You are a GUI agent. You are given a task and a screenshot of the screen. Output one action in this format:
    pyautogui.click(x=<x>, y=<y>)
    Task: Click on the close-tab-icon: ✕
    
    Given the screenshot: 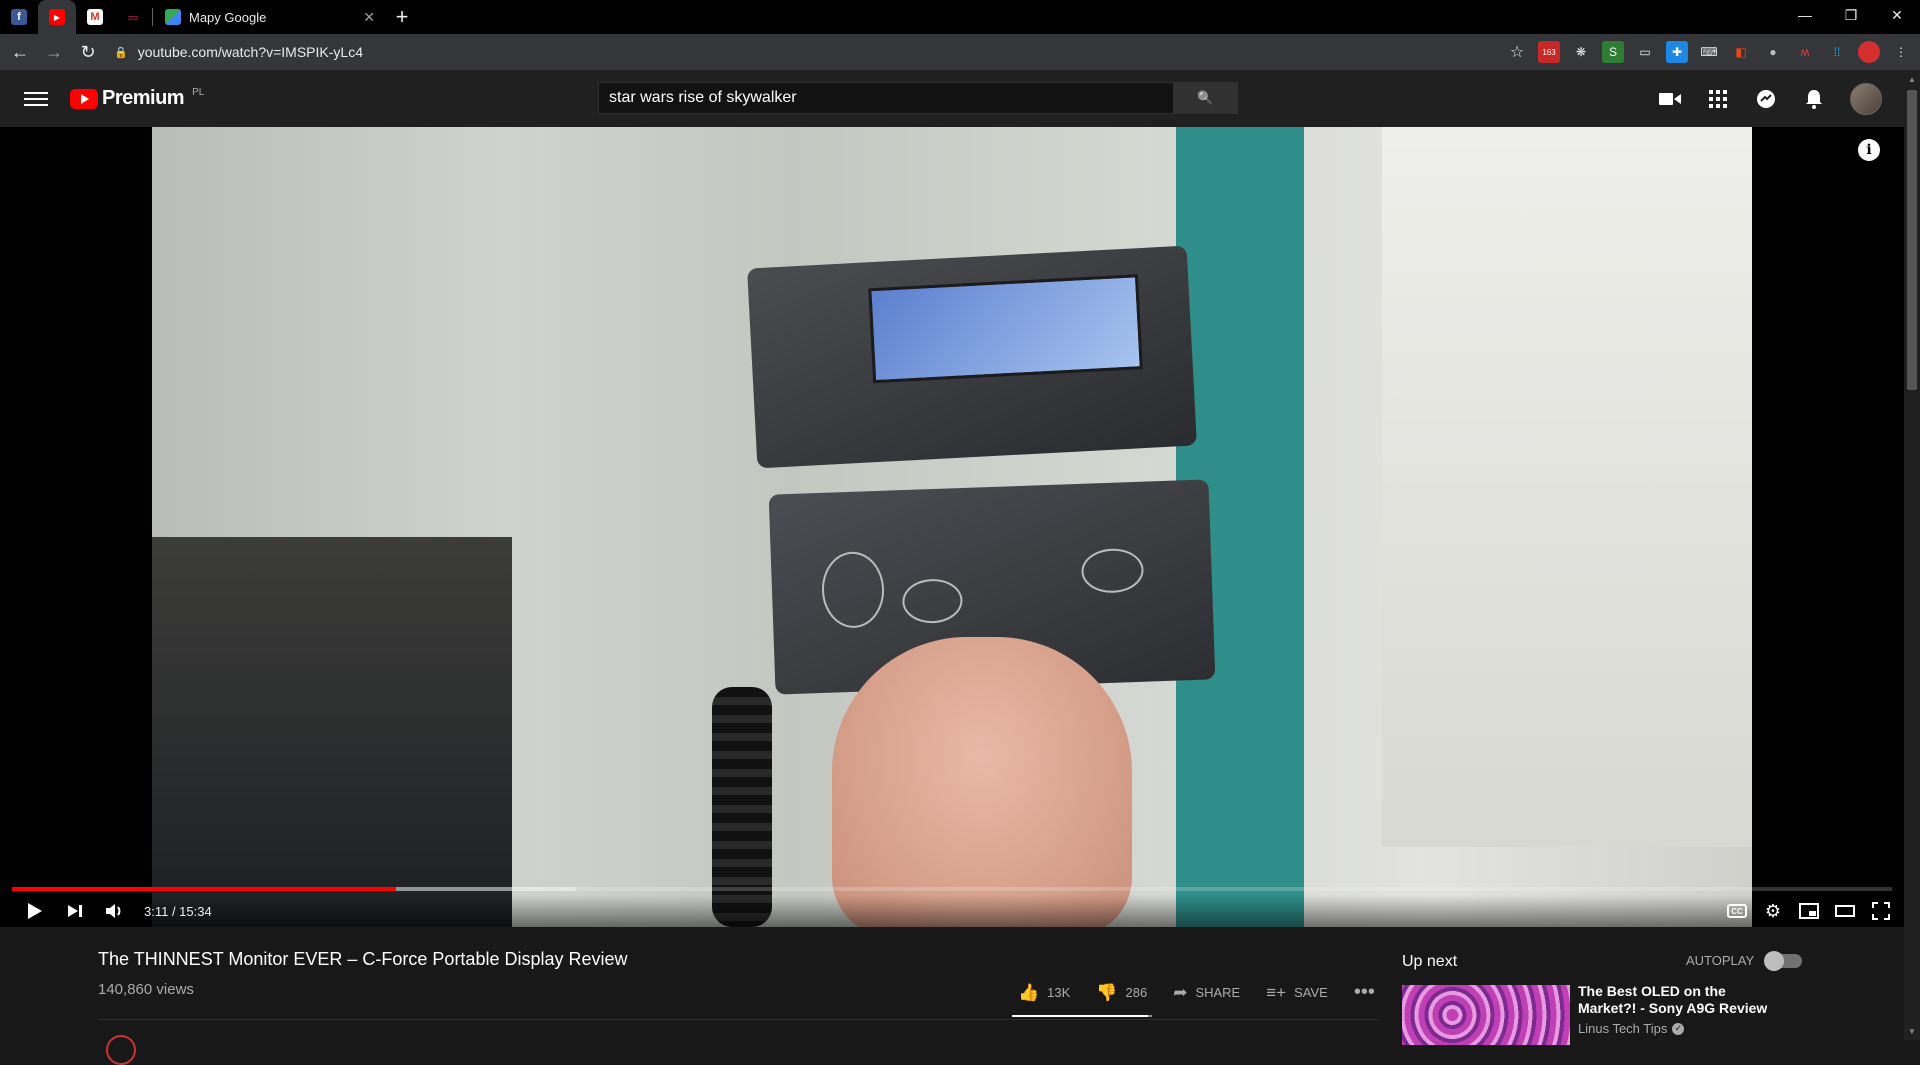 What is the action you would take?
    pyautogui.click(x=369, y=17)
    